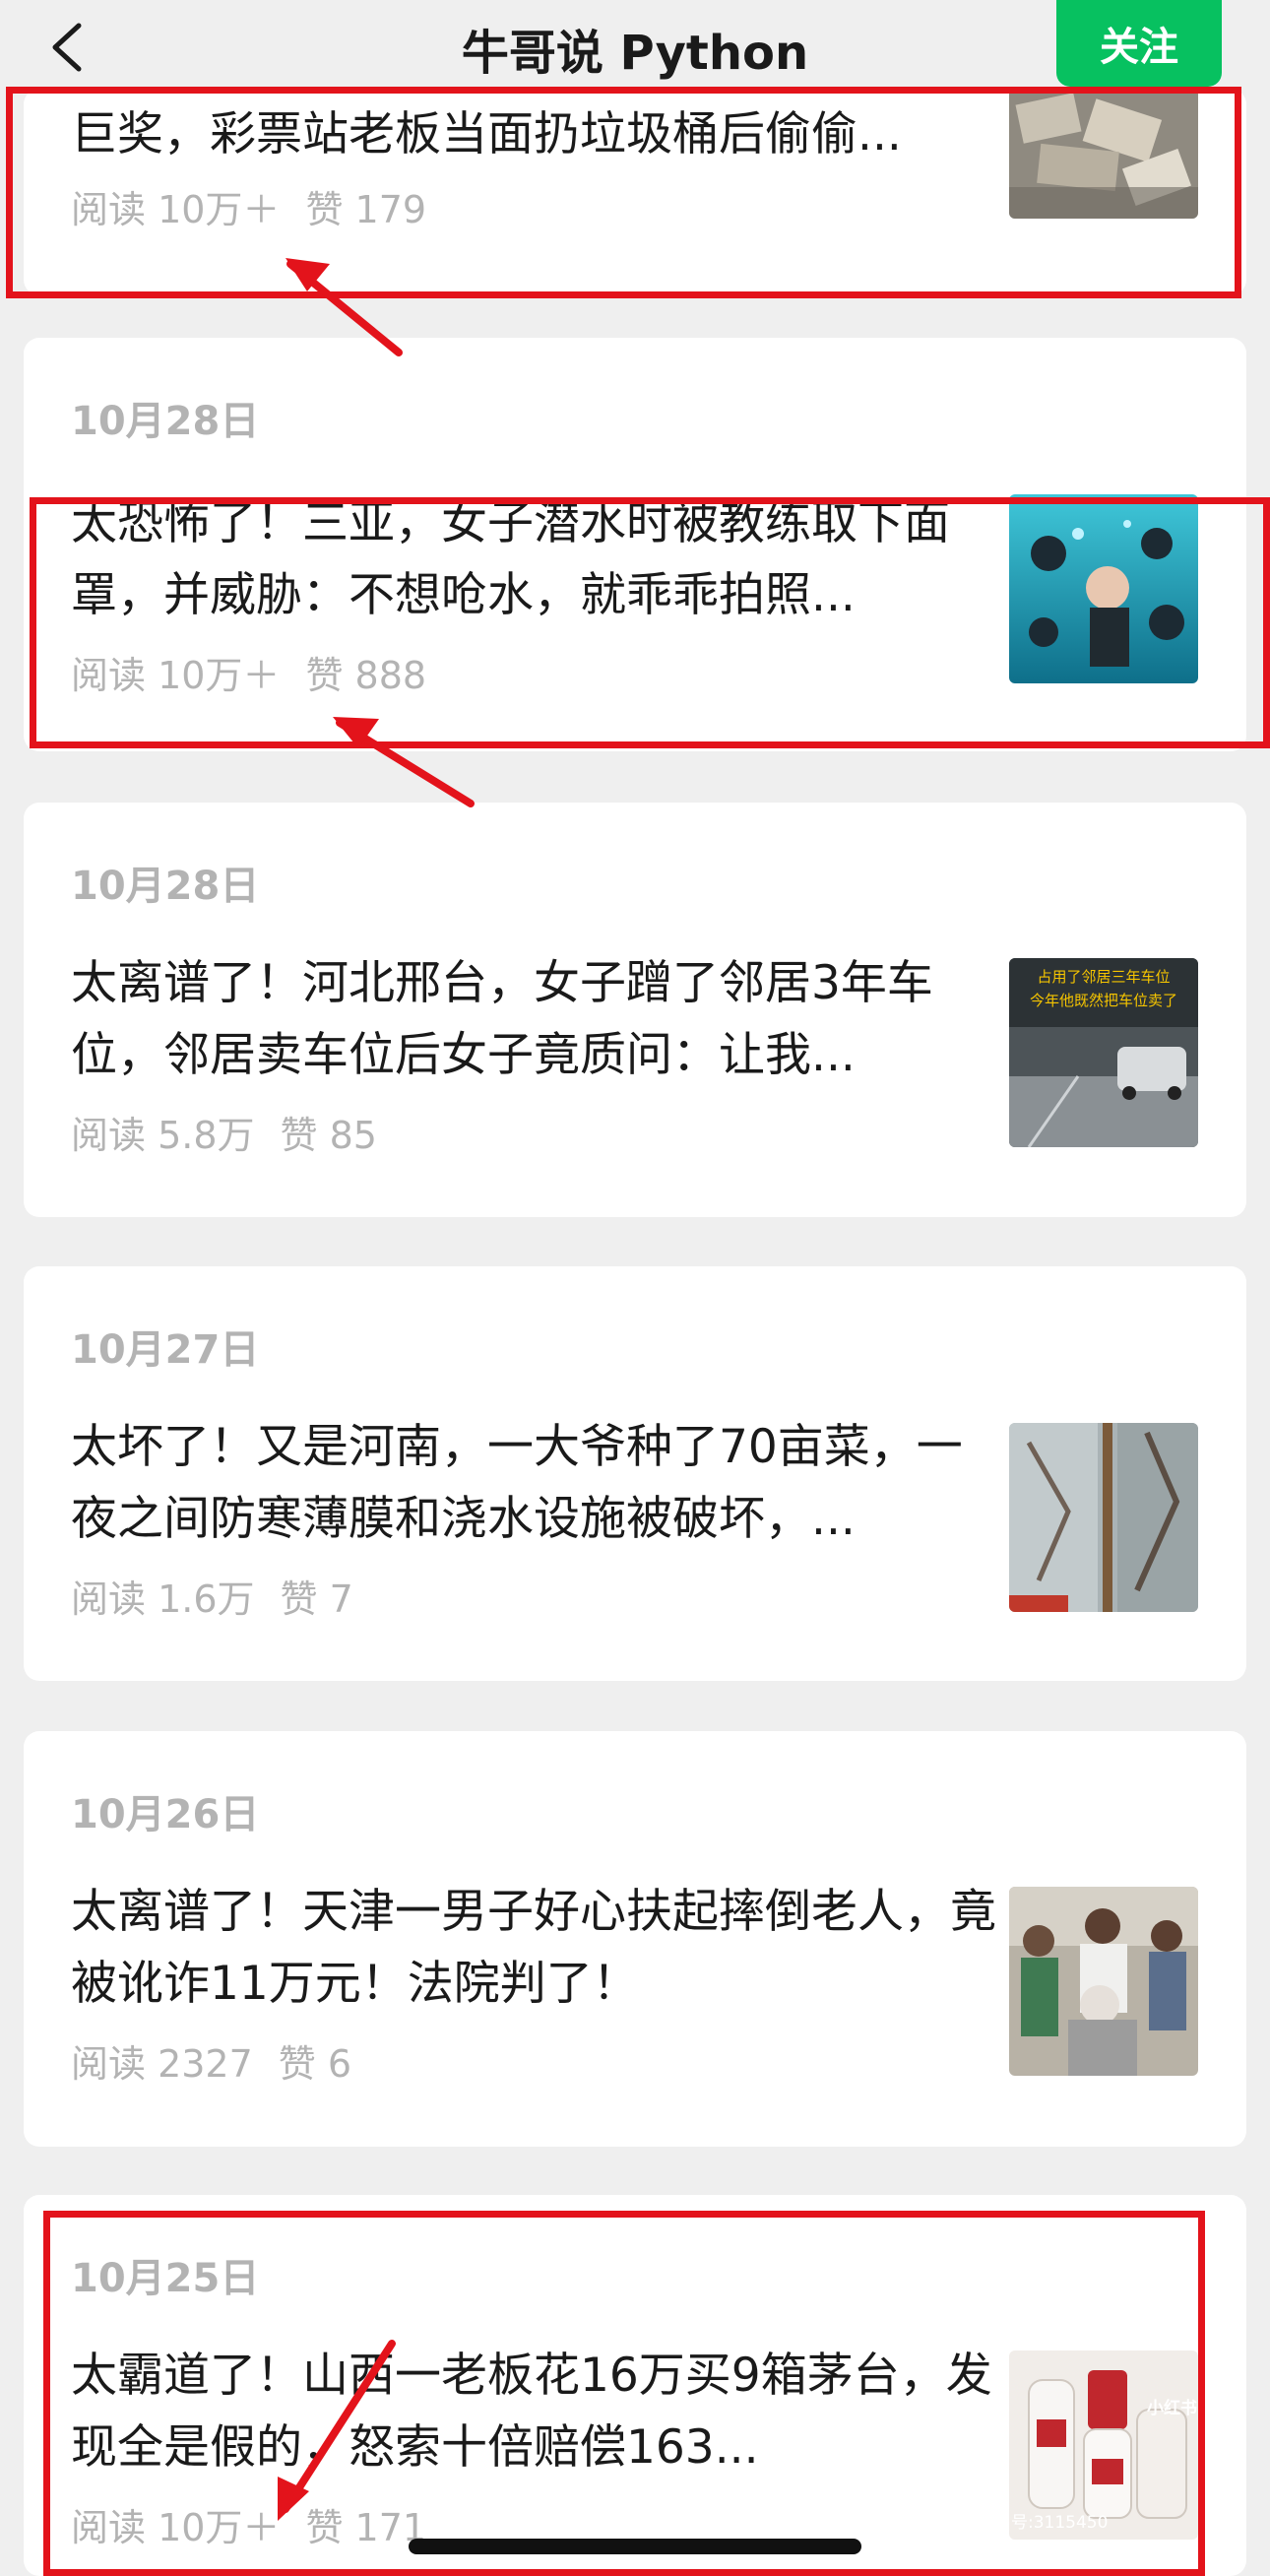  Describe the element at coordinates (1059, 2523) in the screenshot. I see `svg-text: 号:3115450` at that location.